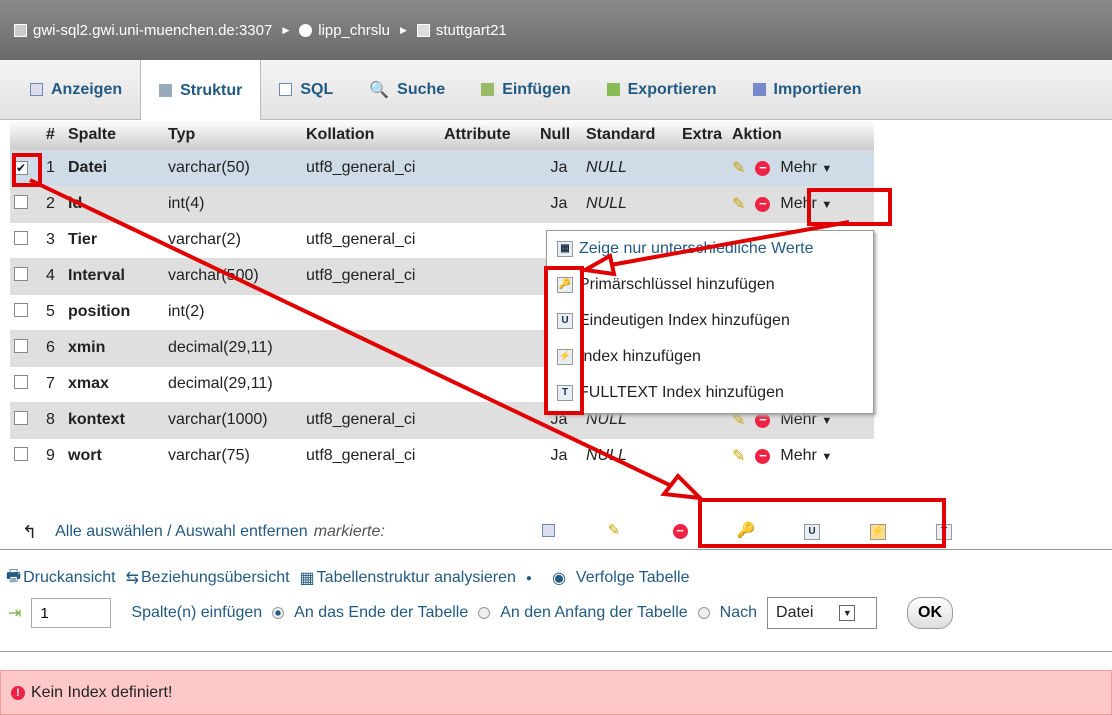  I want to click on track-icon: ◉, so click(558, 578).